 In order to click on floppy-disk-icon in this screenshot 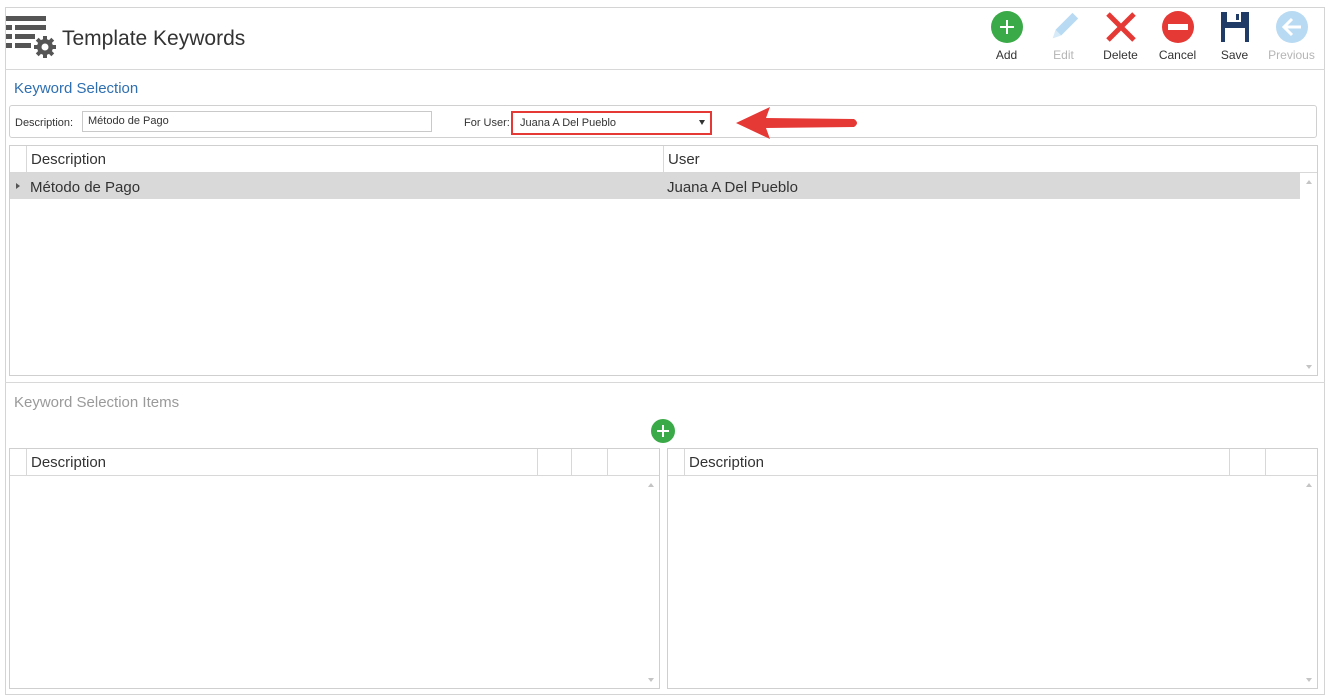, I will do `click(1235, 27)`.